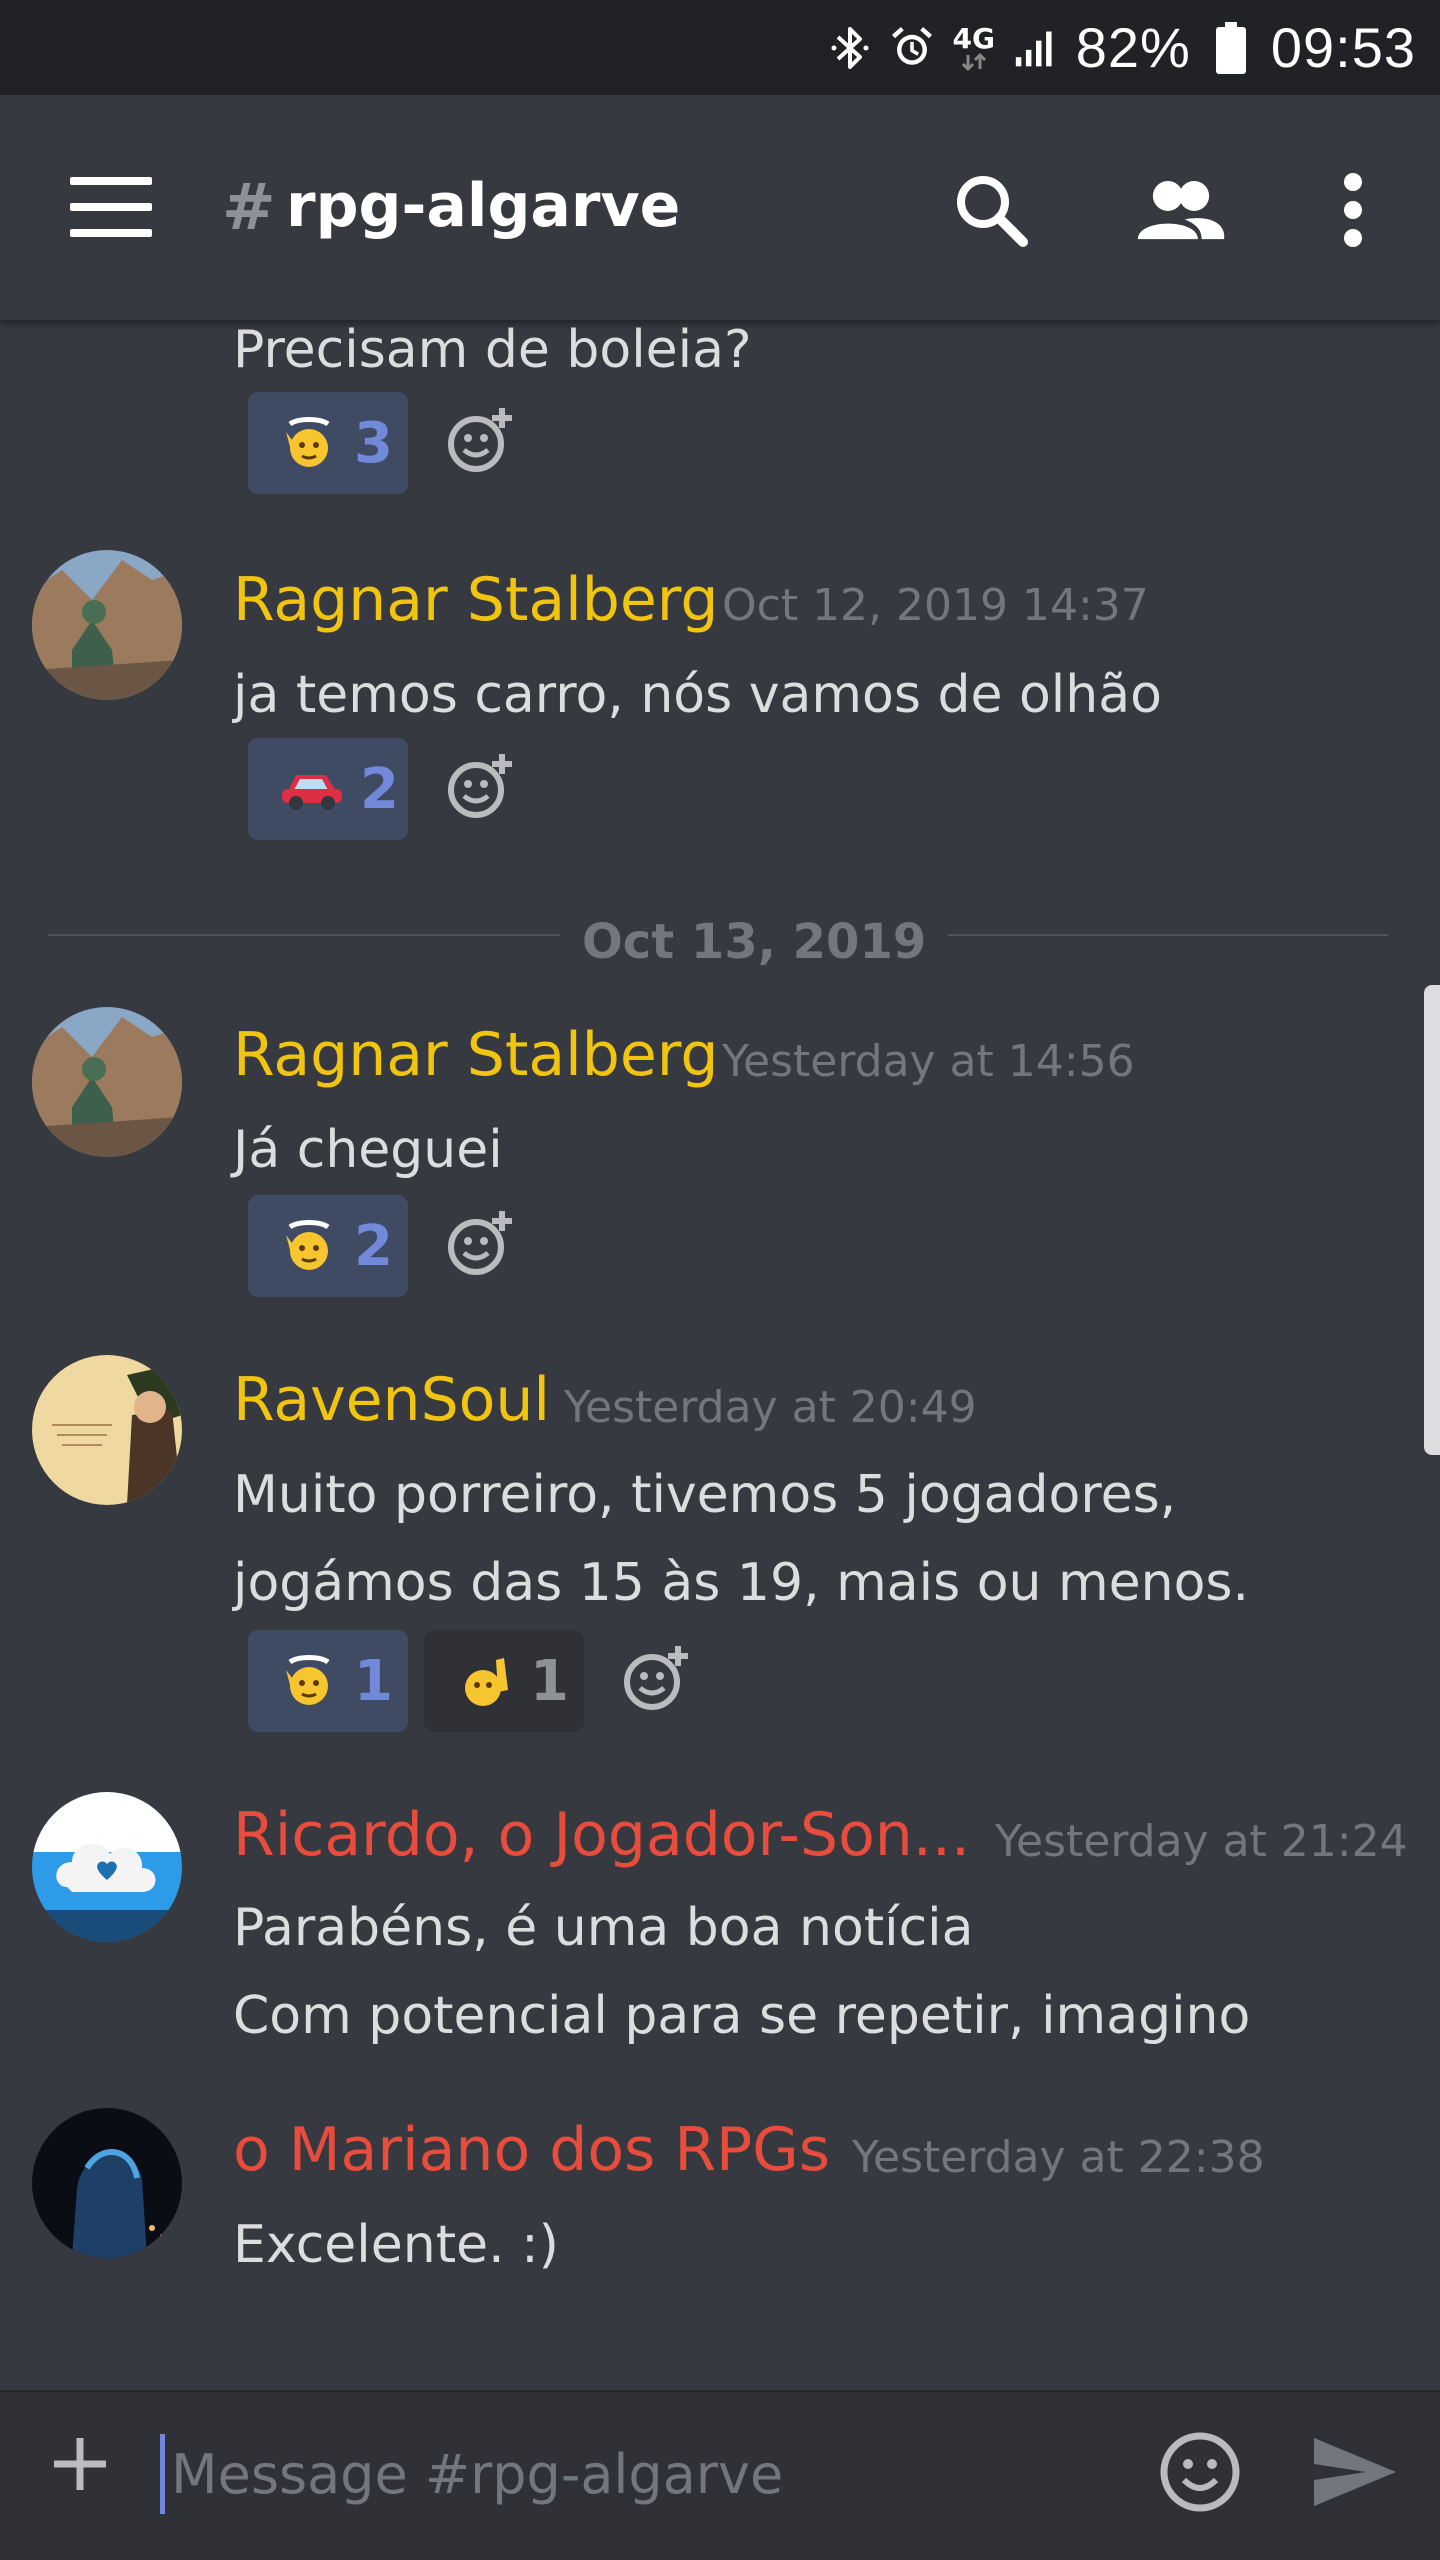 The height and width of the screenshot is (2560, 1440). Describe the element at coordinates (1181, 210) in the screenshot. I see `members-icon` at that location.